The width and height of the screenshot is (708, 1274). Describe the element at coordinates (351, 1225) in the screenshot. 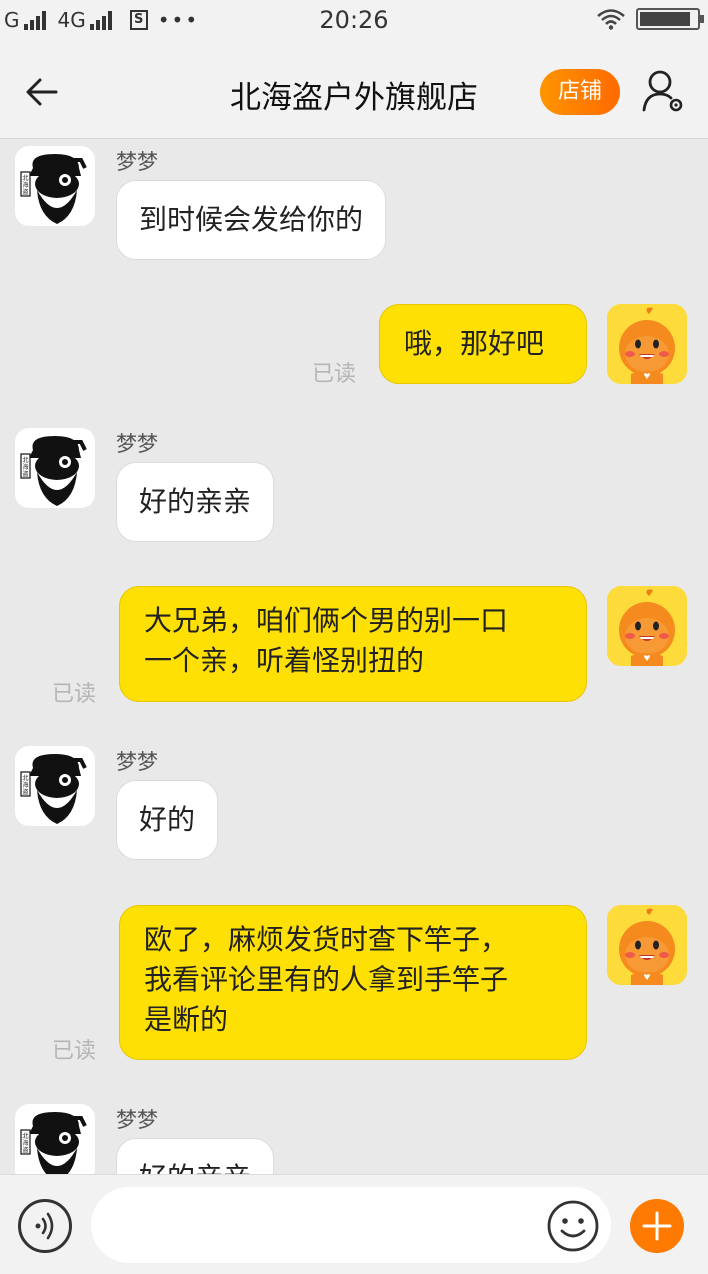

I see `message-input` at that location.